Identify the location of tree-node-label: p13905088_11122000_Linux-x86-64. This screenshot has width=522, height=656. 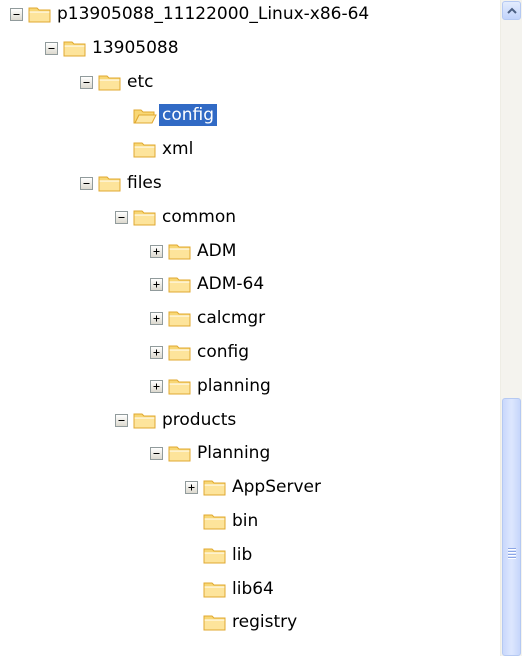
(213, 14).